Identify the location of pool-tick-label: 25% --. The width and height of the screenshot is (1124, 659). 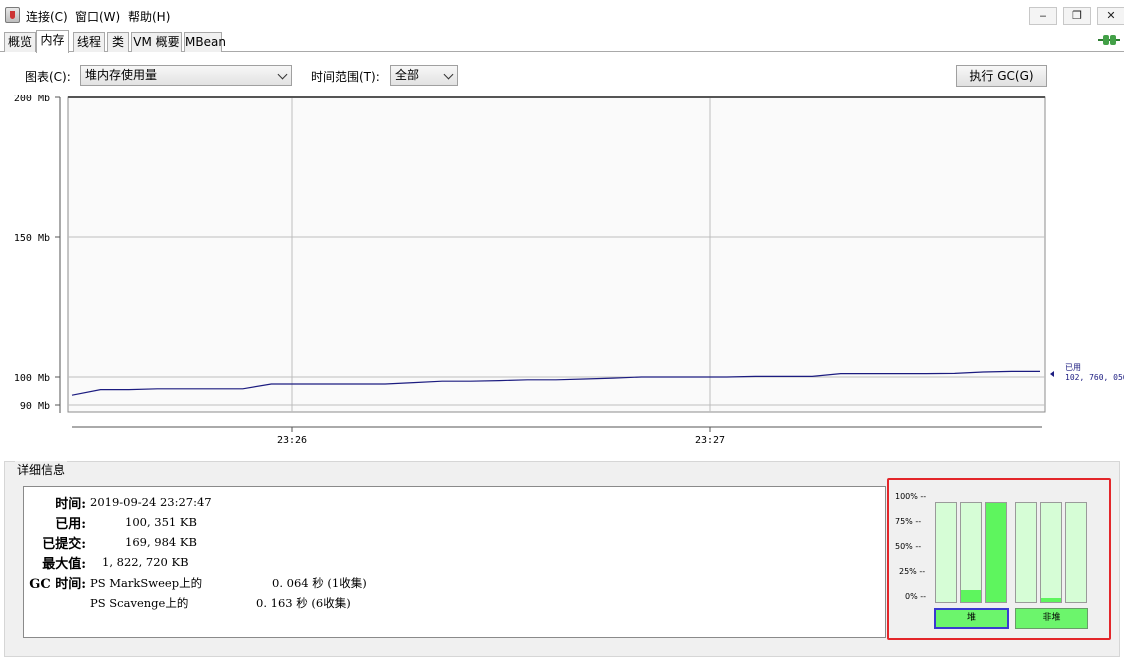
(912, 571).